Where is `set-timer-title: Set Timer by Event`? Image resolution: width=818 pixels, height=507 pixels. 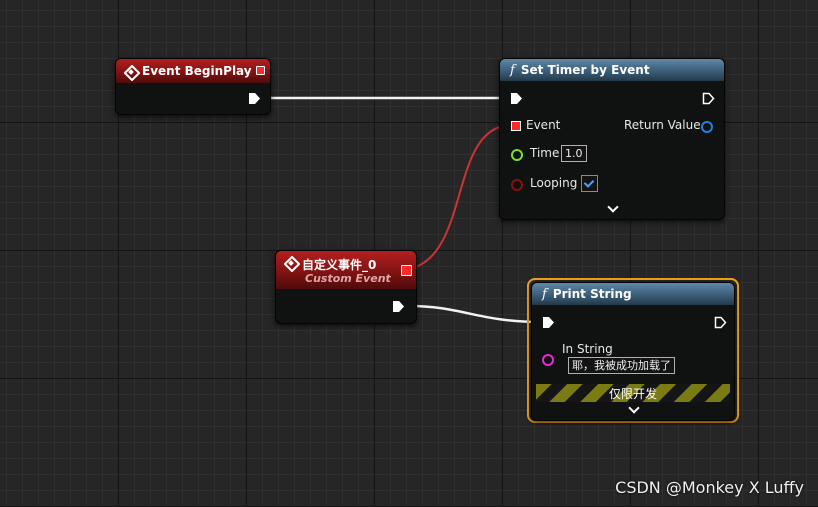
set-timer-title: Set Timer by Event is located at coordinates (585, 70).